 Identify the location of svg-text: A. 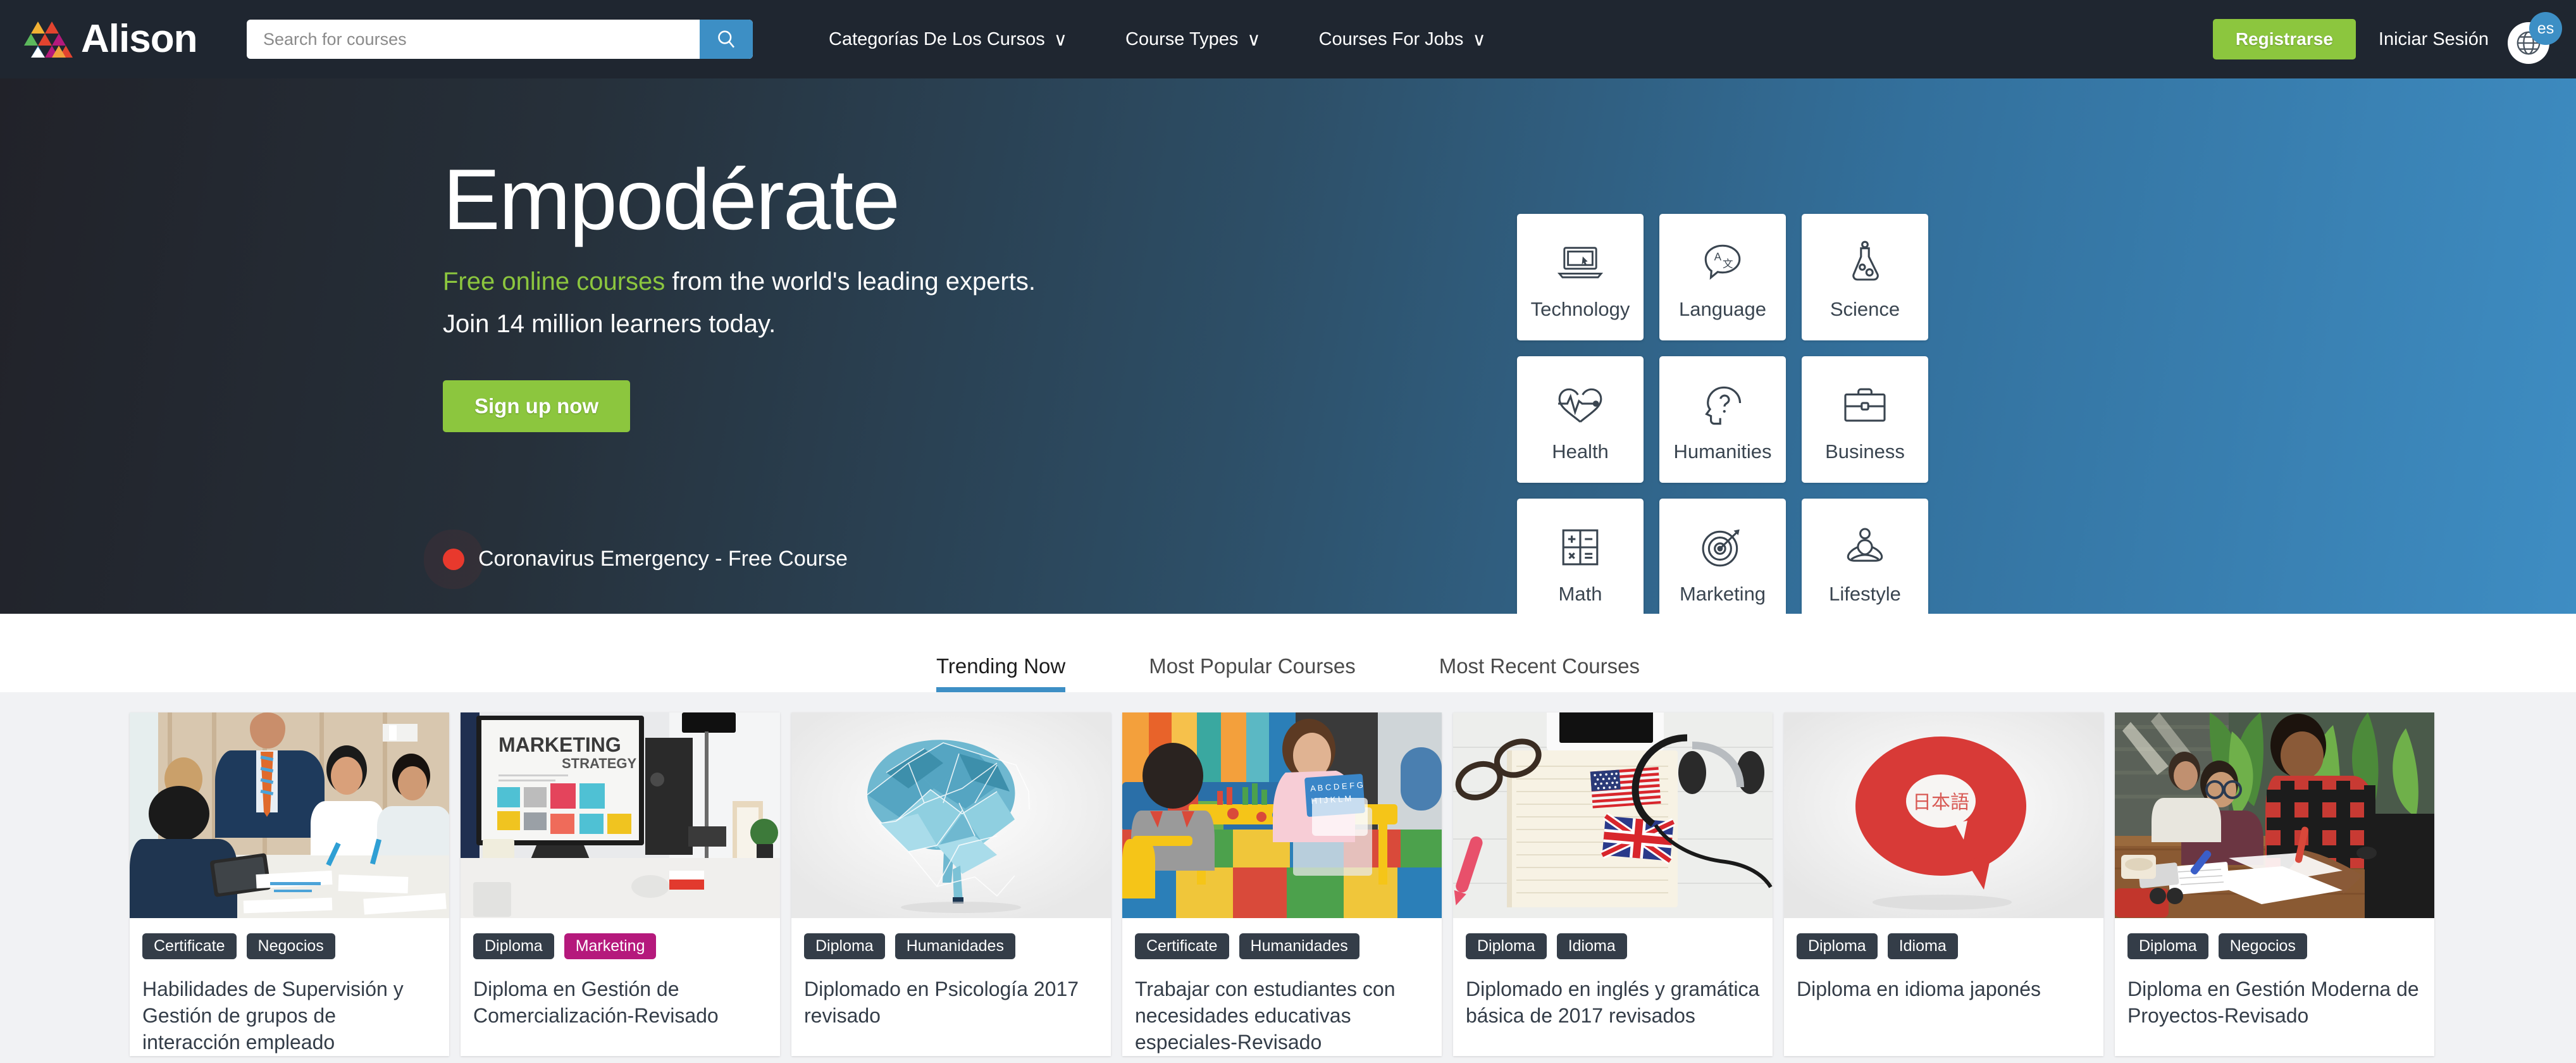
(1718, 257).